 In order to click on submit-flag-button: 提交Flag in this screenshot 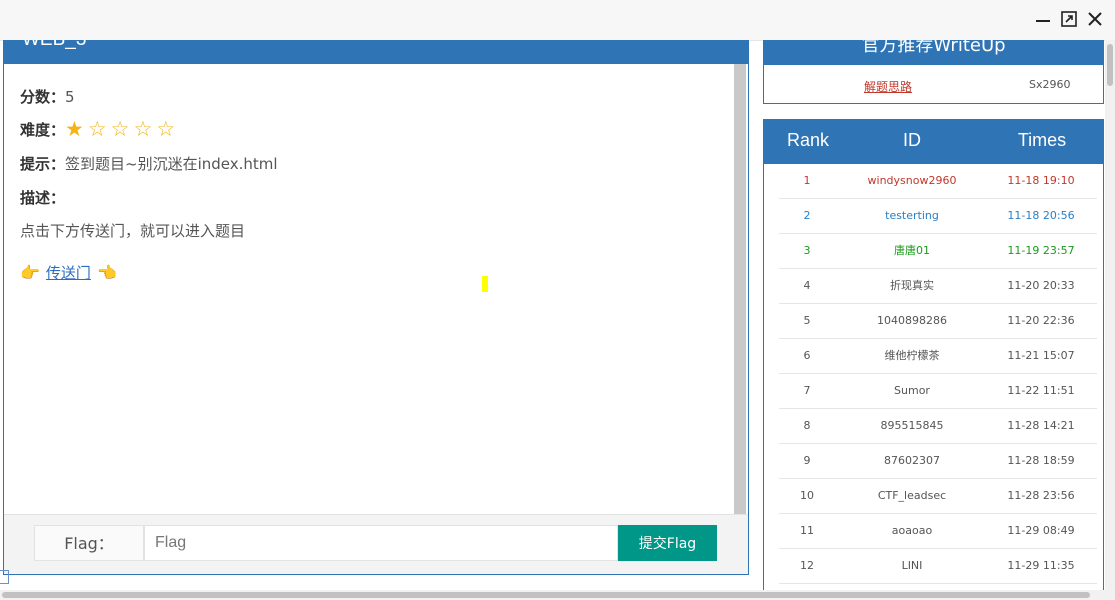, I will do `click(667, 543)`.